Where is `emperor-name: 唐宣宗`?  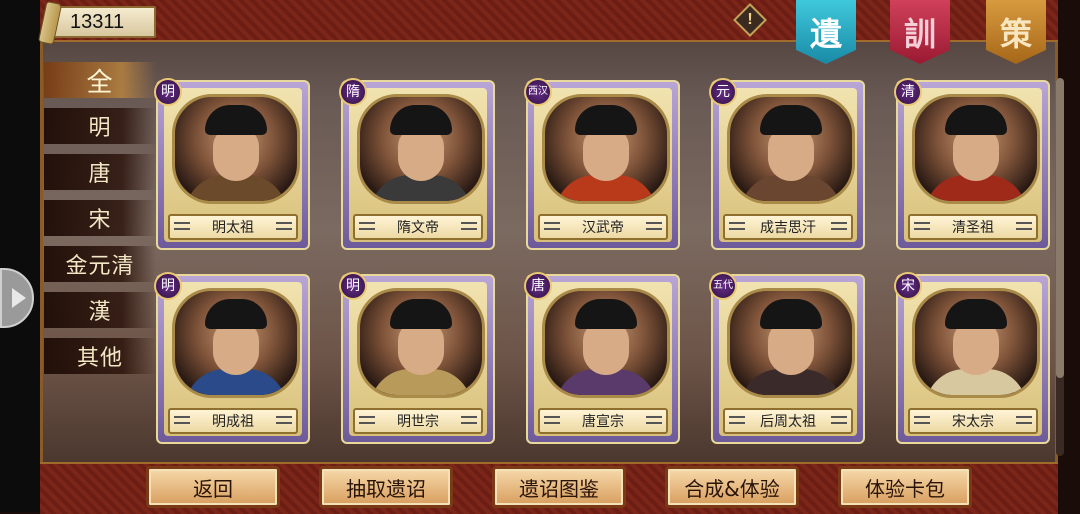 emperor-name: 唐宣宗 is located at coordinates (603, 422).